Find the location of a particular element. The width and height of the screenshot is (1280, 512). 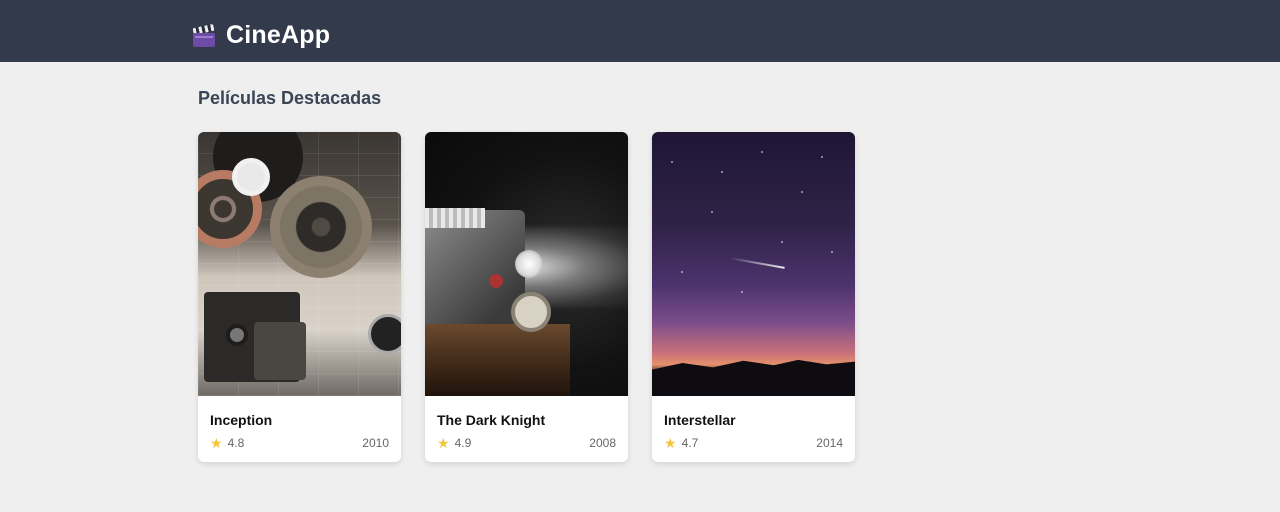

movie-card-inception: Inception ★ 4.8 2010 is located at coordinates (299, 297).